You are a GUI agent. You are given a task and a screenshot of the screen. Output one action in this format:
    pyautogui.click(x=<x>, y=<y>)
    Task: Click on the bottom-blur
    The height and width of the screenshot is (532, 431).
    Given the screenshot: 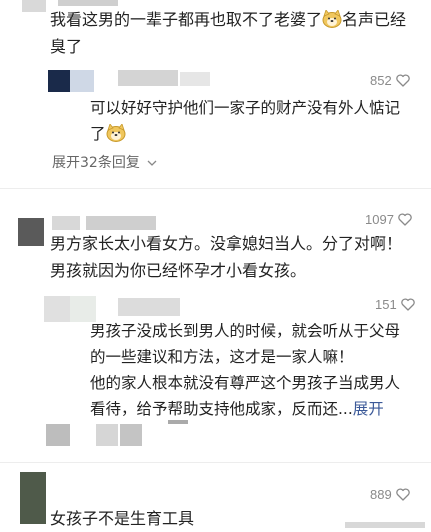 What is the action you would take?
    pyautogui.click(x=385, y=525)
    